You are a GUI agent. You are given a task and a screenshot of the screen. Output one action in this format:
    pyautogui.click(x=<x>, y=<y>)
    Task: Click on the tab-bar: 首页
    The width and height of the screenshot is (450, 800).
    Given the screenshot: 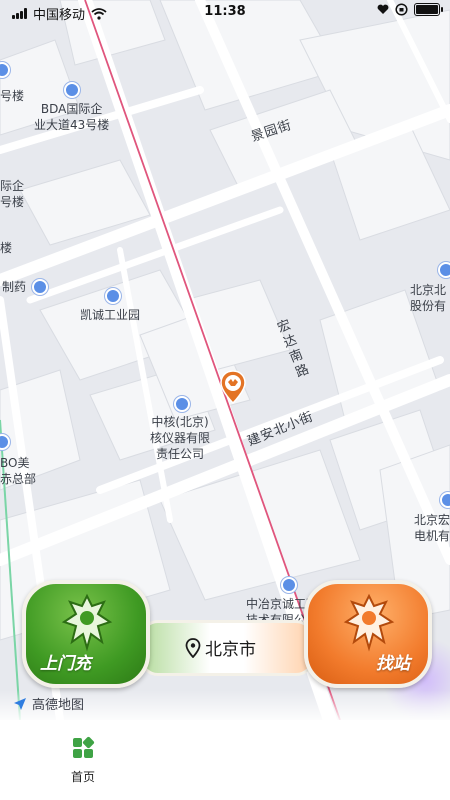 What is the action you would take?
    pyautogui.click(x=225, y=760)
    